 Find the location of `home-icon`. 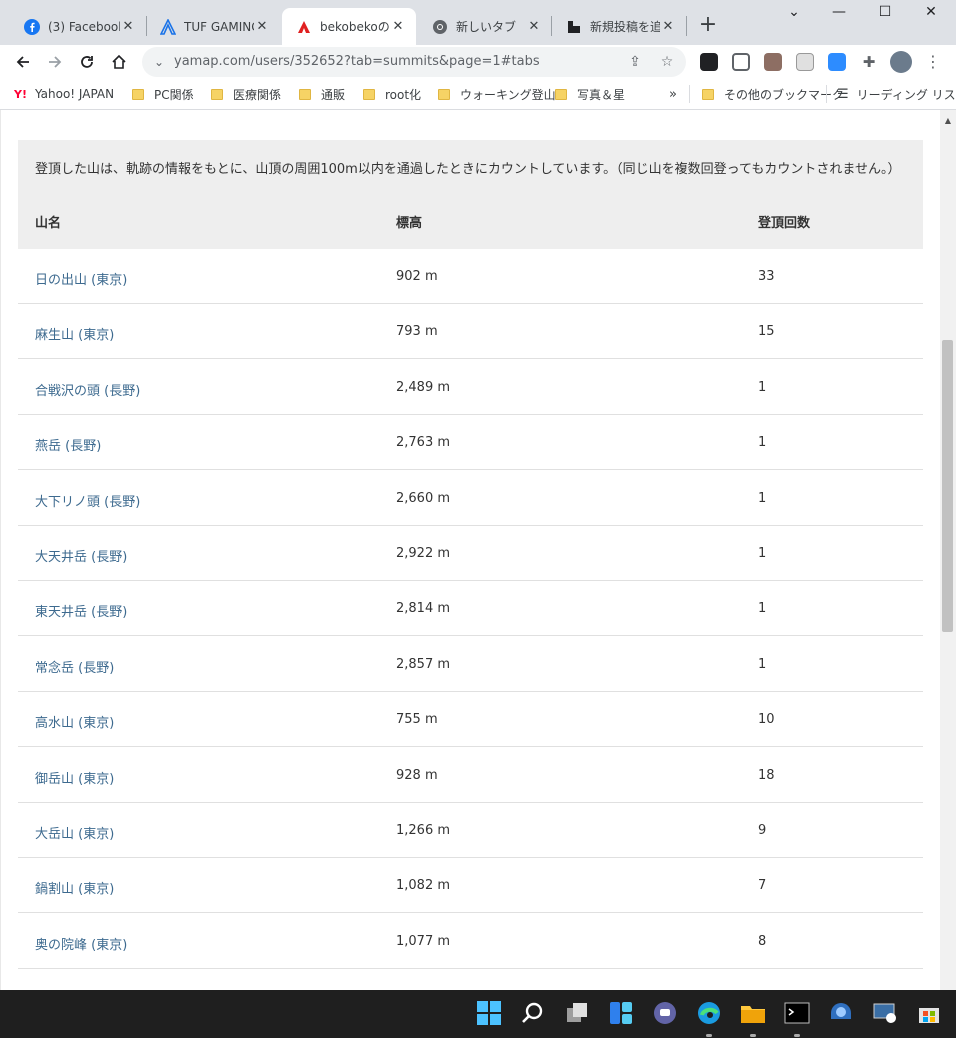

home-icon is located at coordinates (119, 61).